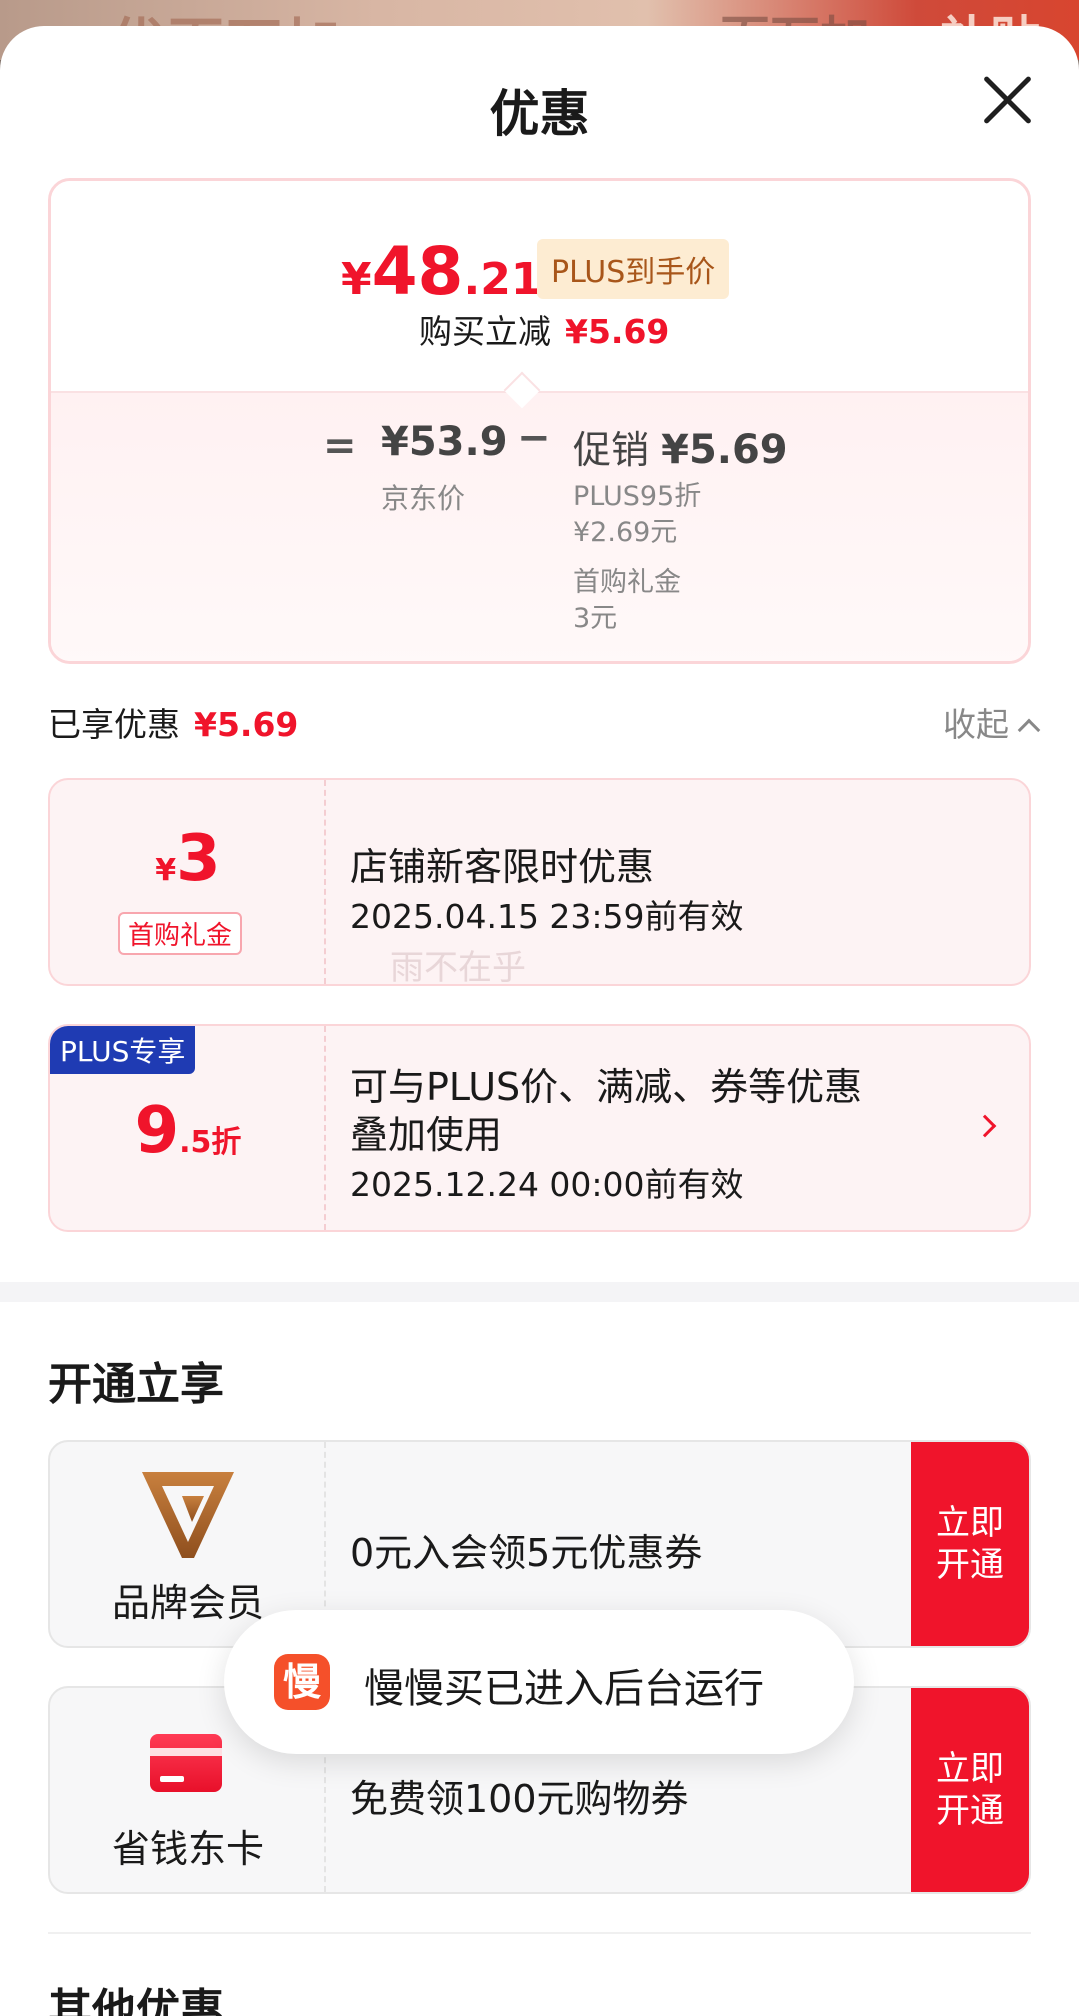 Image resolution: width=1079 pixels, height=2016 pixels. I want to click on equals-sign: =, so click(340, 446).